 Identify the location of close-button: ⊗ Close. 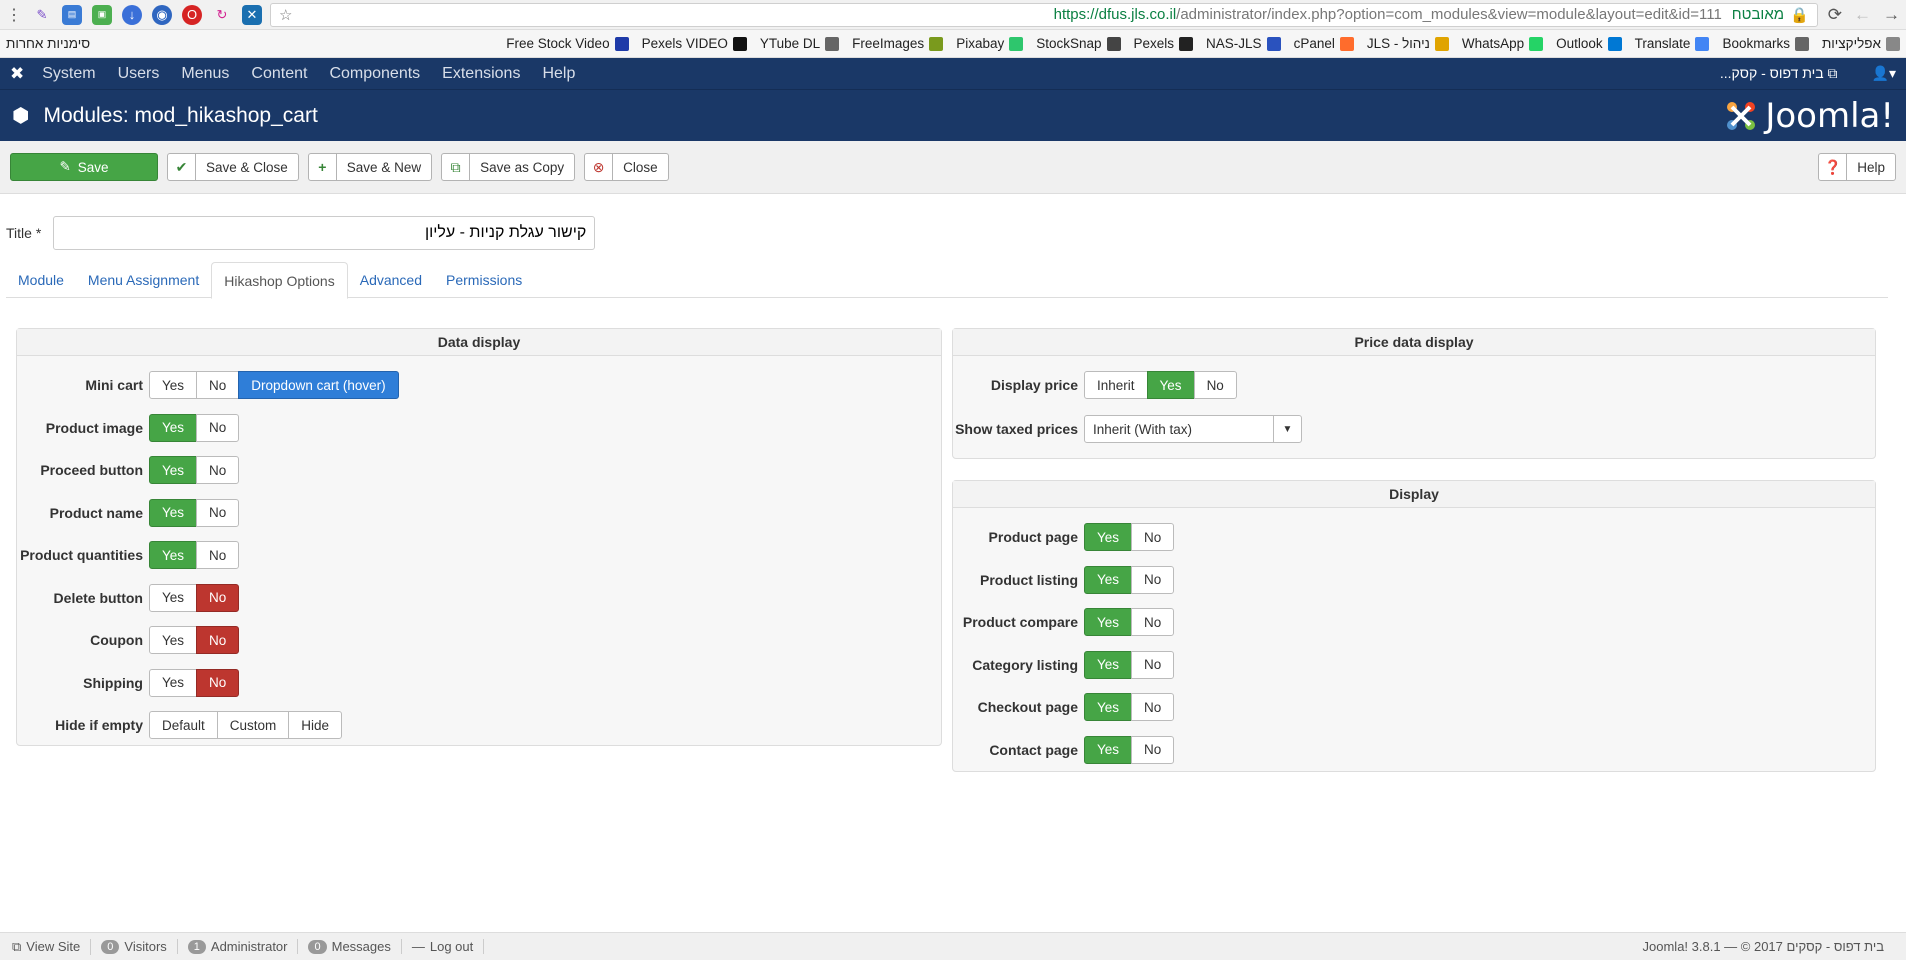
(626, 167).